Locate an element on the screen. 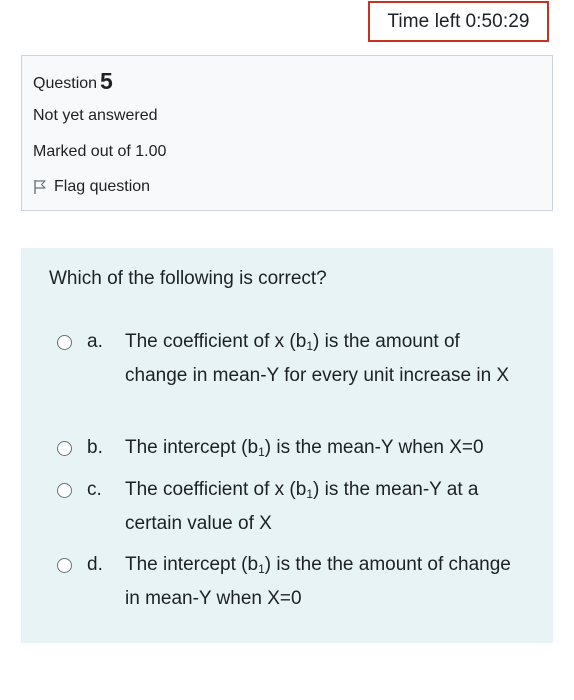 Image resolution: width=574 pixels, height=700 pixels. answer-letter: c. is located at coordinates (94, 489).